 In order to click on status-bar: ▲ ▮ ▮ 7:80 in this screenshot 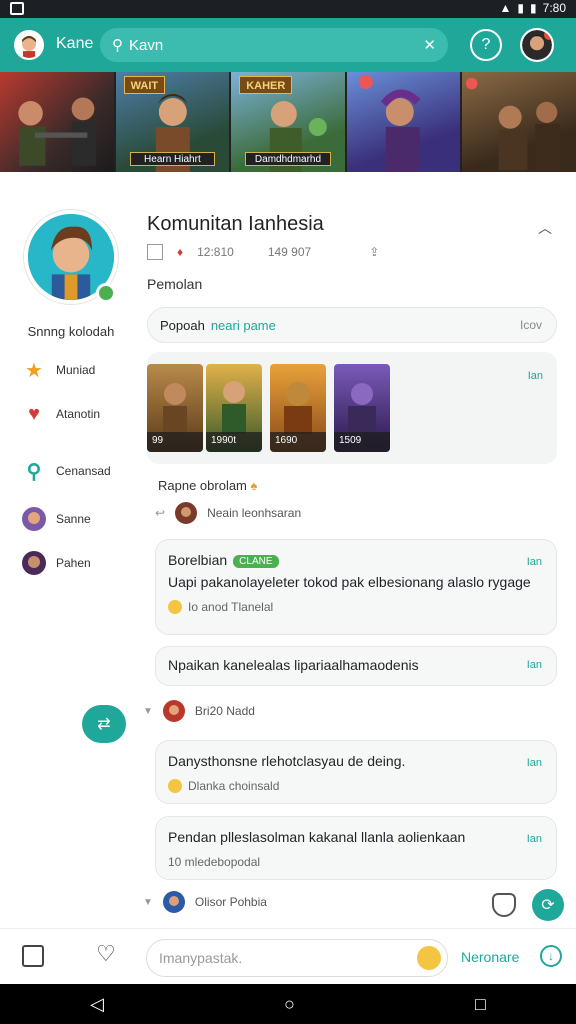, I will do `click(288, 9)`.